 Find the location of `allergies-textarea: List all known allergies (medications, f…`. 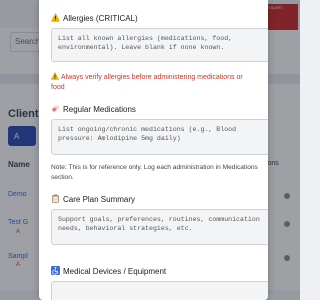

allergies-textarea: List all known allergies (medications, f… is located at coordinates (159, 45).